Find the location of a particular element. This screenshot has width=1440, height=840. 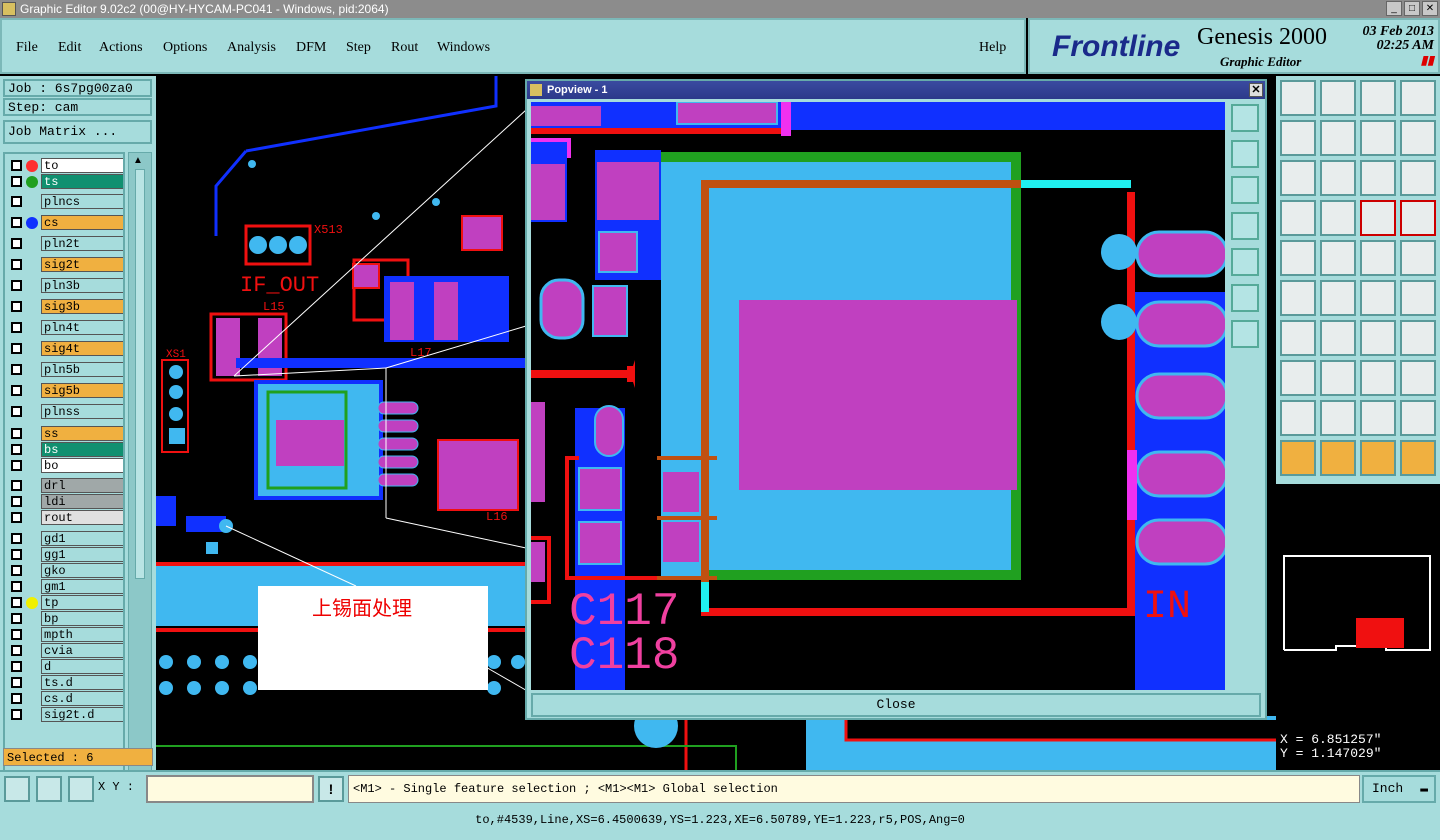

popview-fit-icon is located at coordinates (1245, 334).